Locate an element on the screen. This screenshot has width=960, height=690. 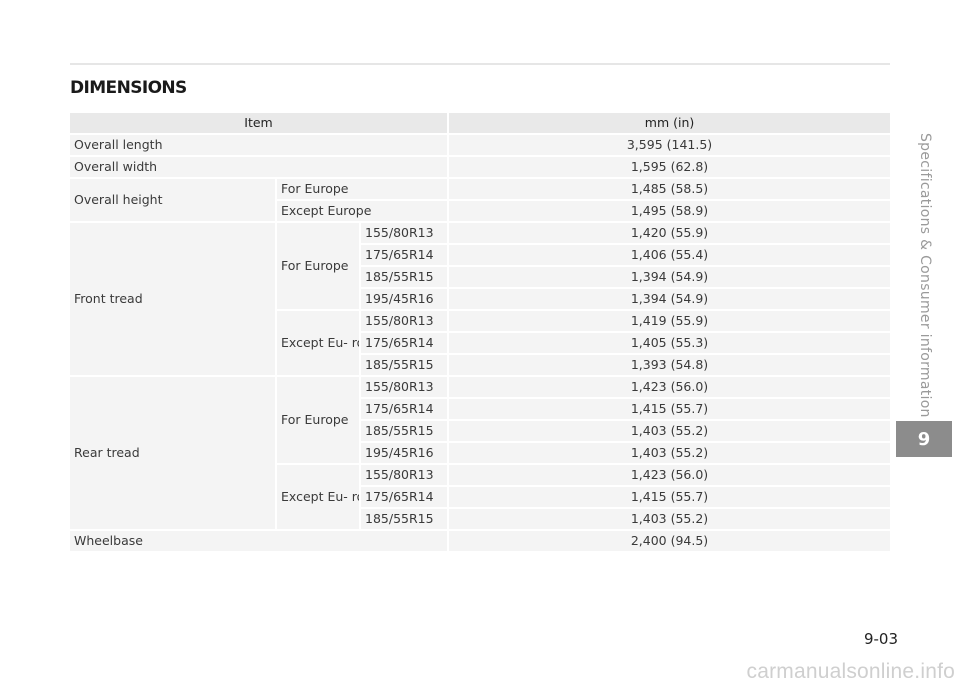
page-number: 9-03 is located at coordinates (880, 639).